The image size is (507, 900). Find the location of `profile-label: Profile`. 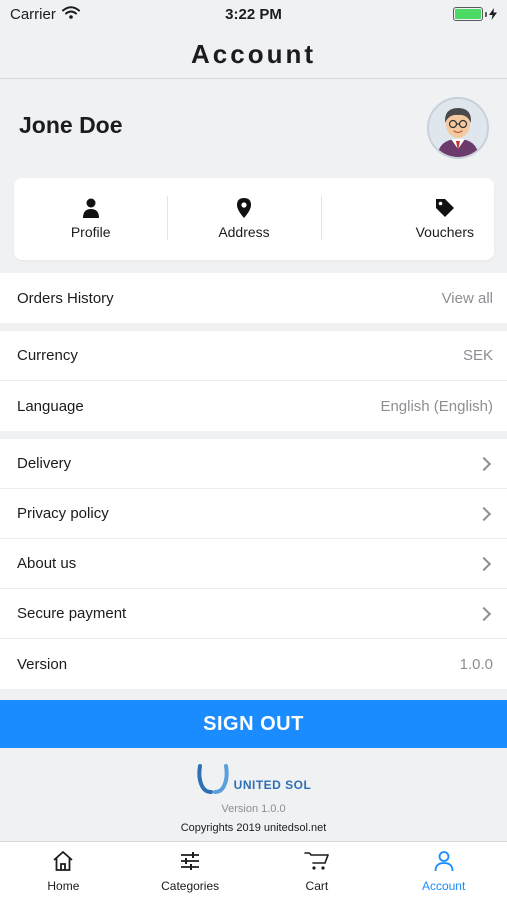

profile-label: Profile is located at coordinates (90, 232).